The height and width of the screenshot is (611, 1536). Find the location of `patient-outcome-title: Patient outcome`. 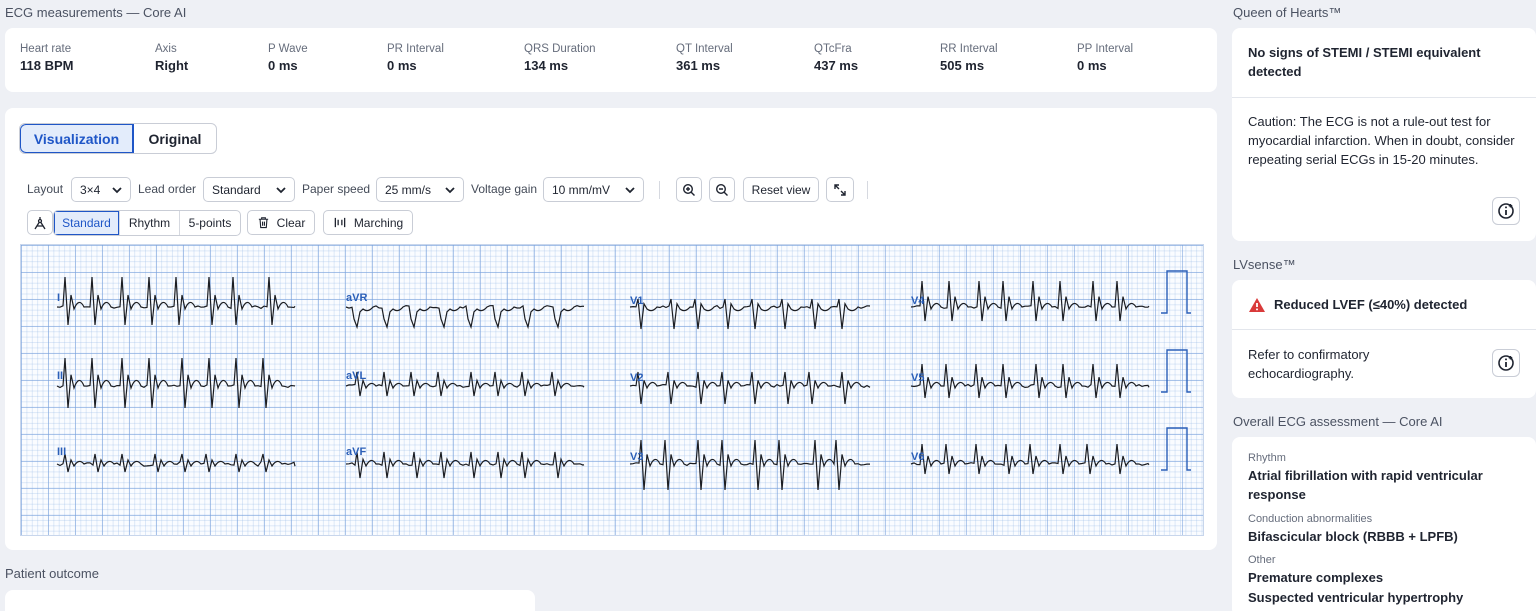

patient-outcome-title: Patient outcome is located at coordinates (52, 573).